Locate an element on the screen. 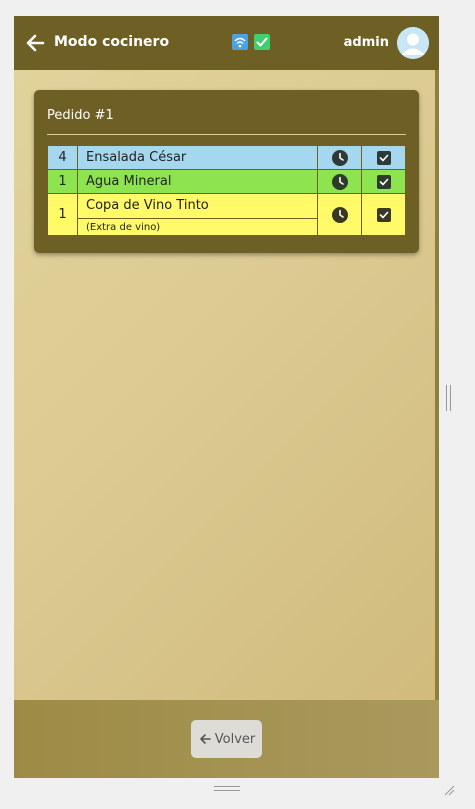 The width and height of the screenshot is (475, 809). table-row: 1 Copa de Vino Tinto (Extra de vino) is located at coordinates (226, 214).